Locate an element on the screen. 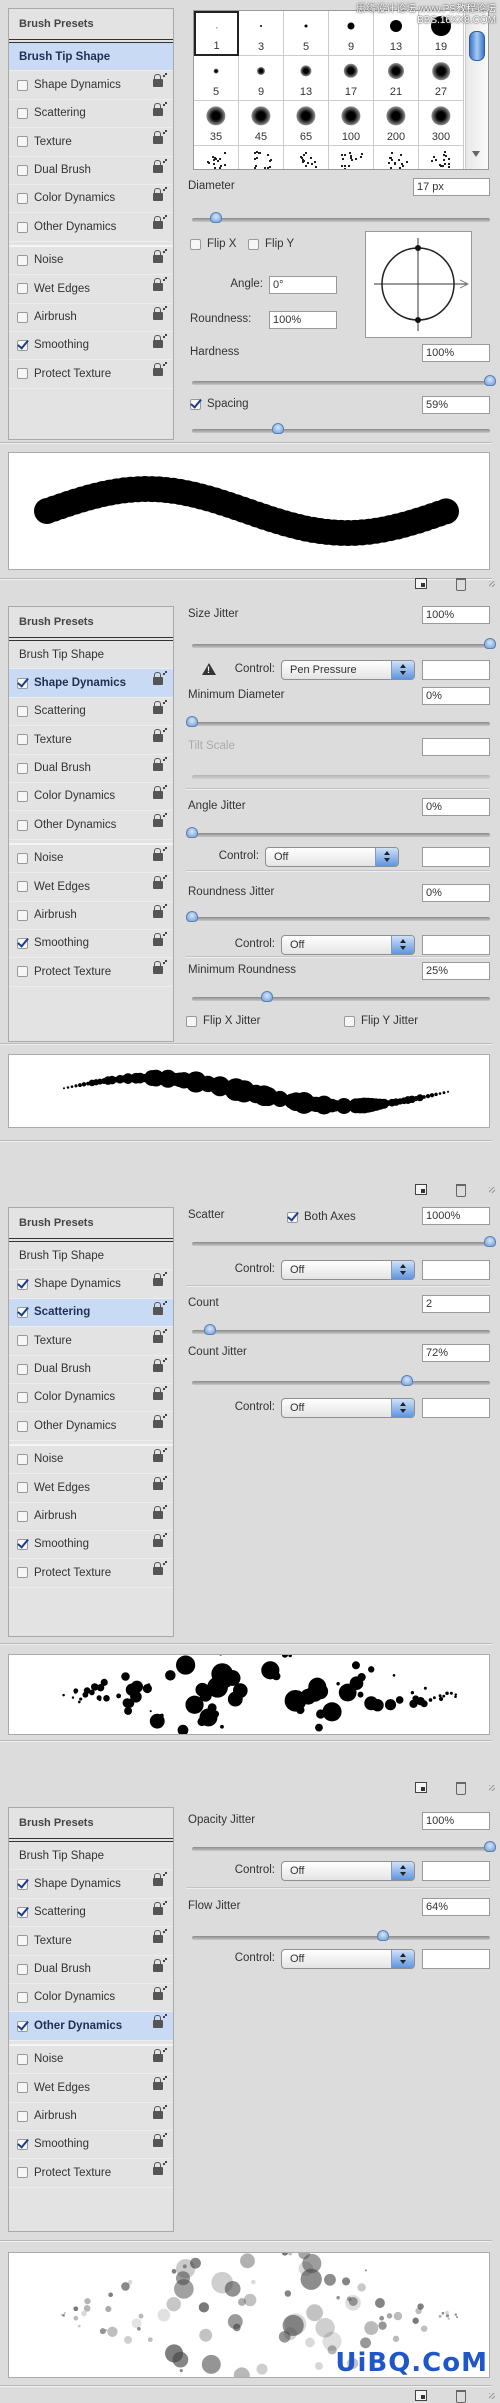  resize-grip-icon is located at coordinates (492, 2396).